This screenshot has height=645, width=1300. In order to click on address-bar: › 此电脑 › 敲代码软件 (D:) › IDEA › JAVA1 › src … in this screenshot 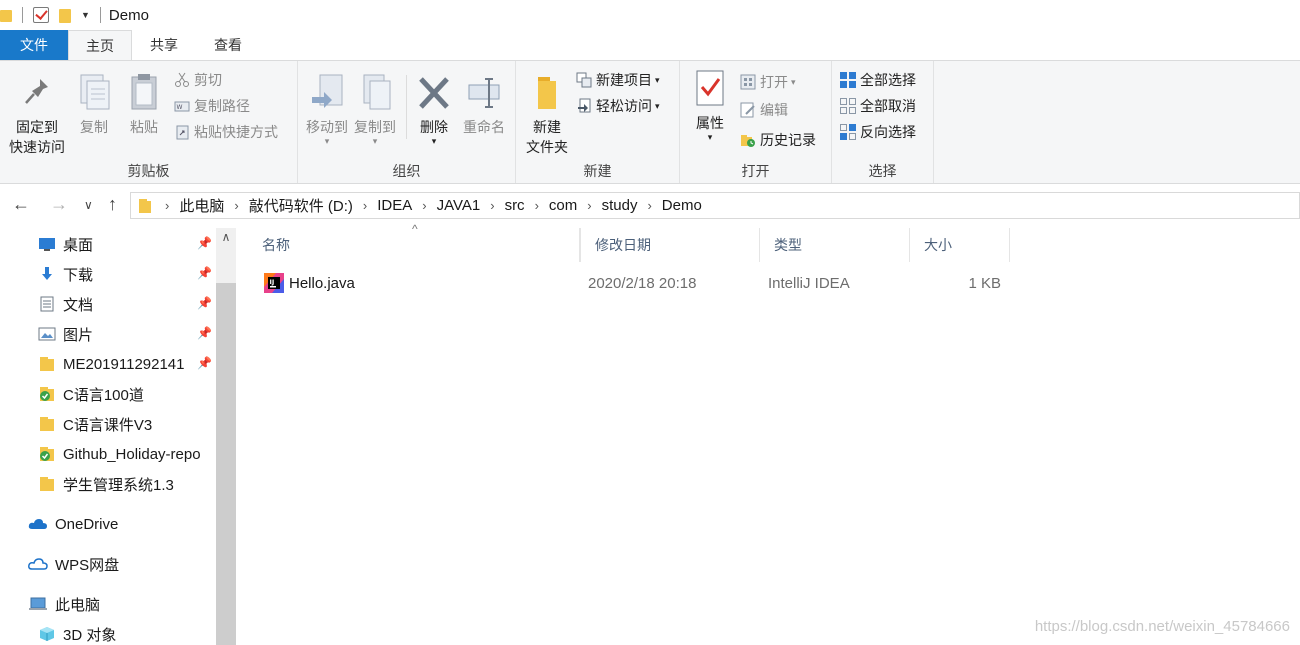, I will do `click(715, 205)`.